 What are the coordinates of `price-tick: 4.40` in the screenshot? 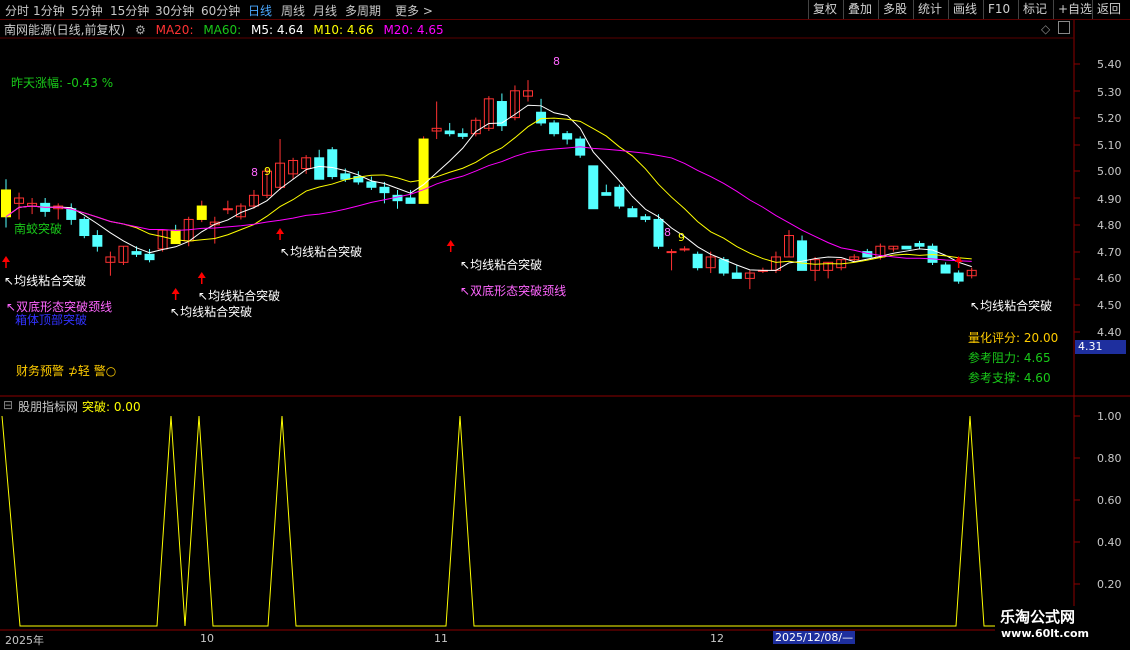 It's located at (1109, 332).